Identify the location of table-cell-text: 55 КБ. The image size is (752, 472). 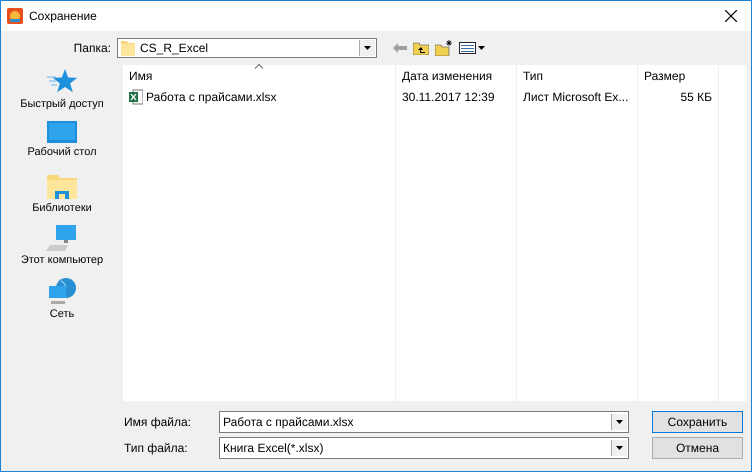
(696, 97).